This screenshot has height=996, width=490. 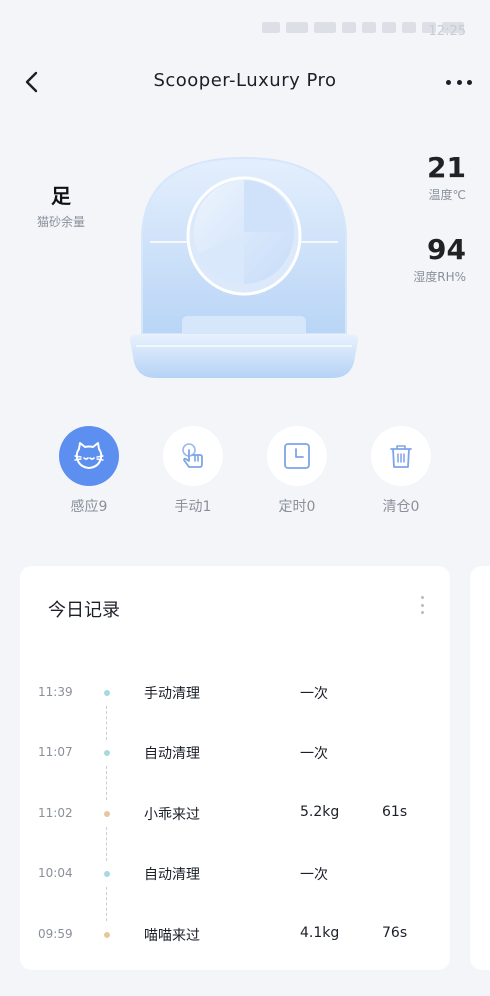 I want to click on trash-icon, so click(x=401, y=456).